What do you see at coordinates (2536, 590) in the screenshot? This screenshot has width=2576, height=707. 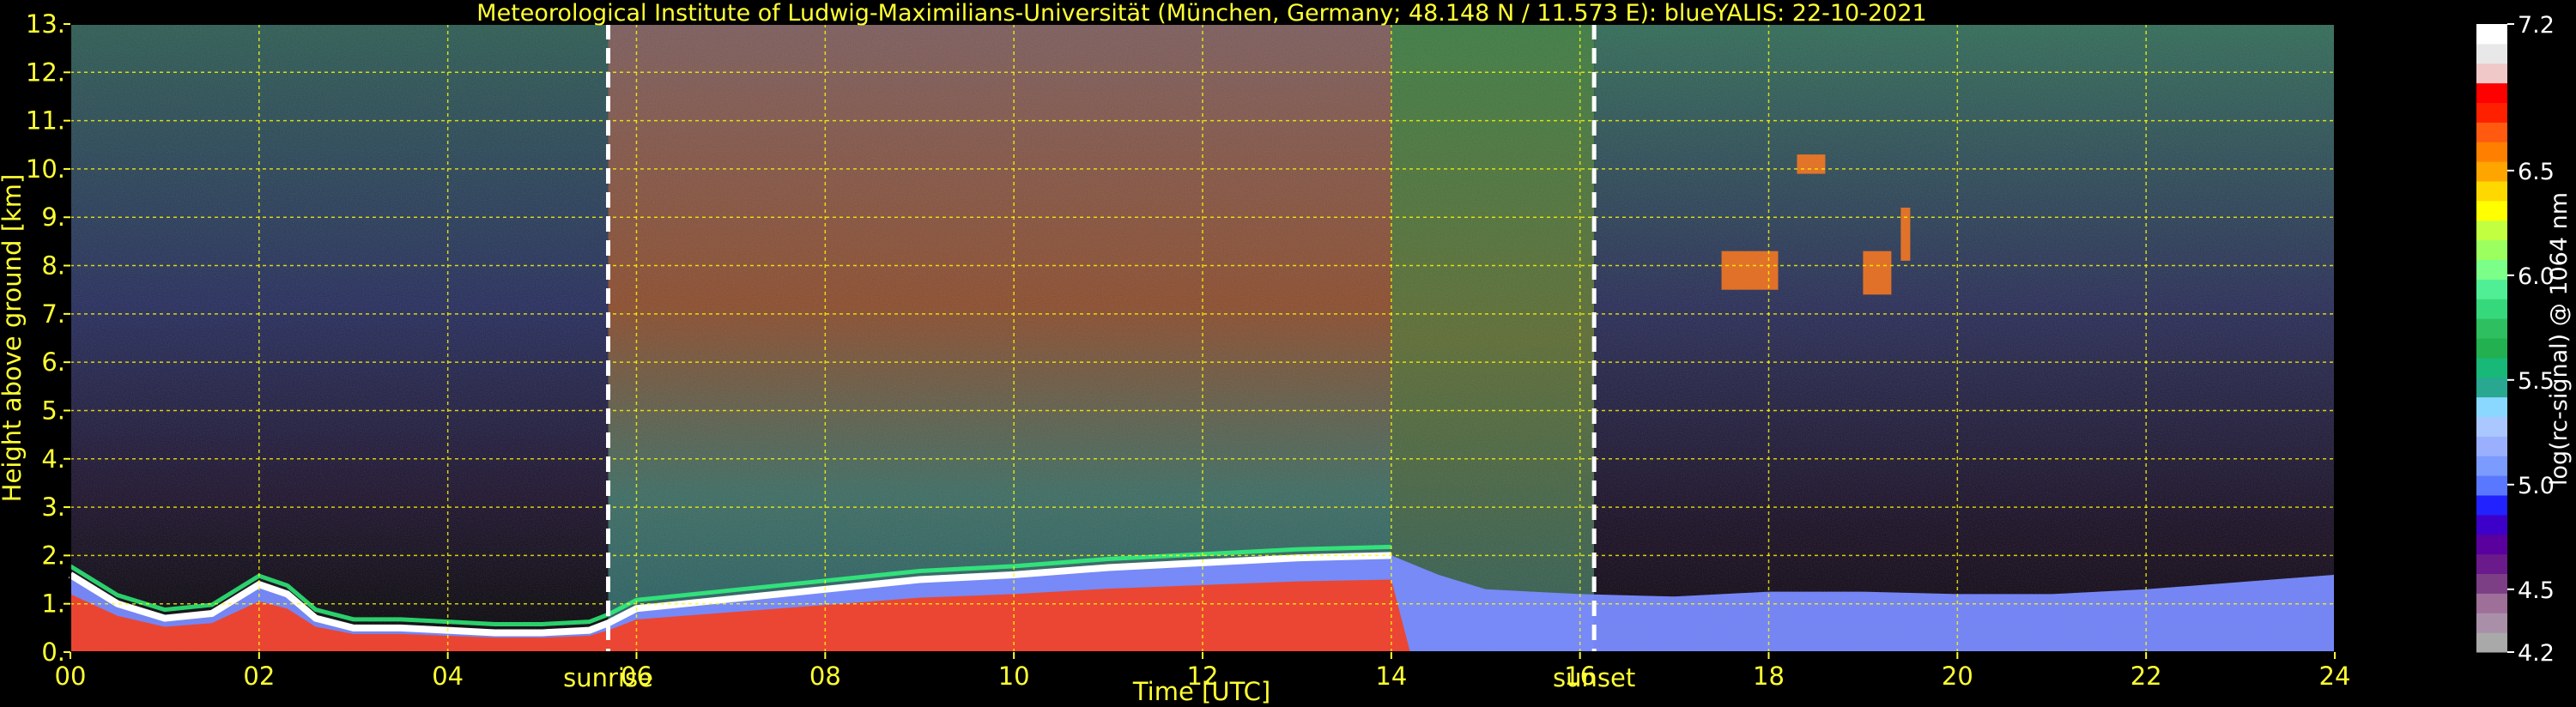 I see `colorbar-tick-label: 4.5` at bounding box center [2536, 590].